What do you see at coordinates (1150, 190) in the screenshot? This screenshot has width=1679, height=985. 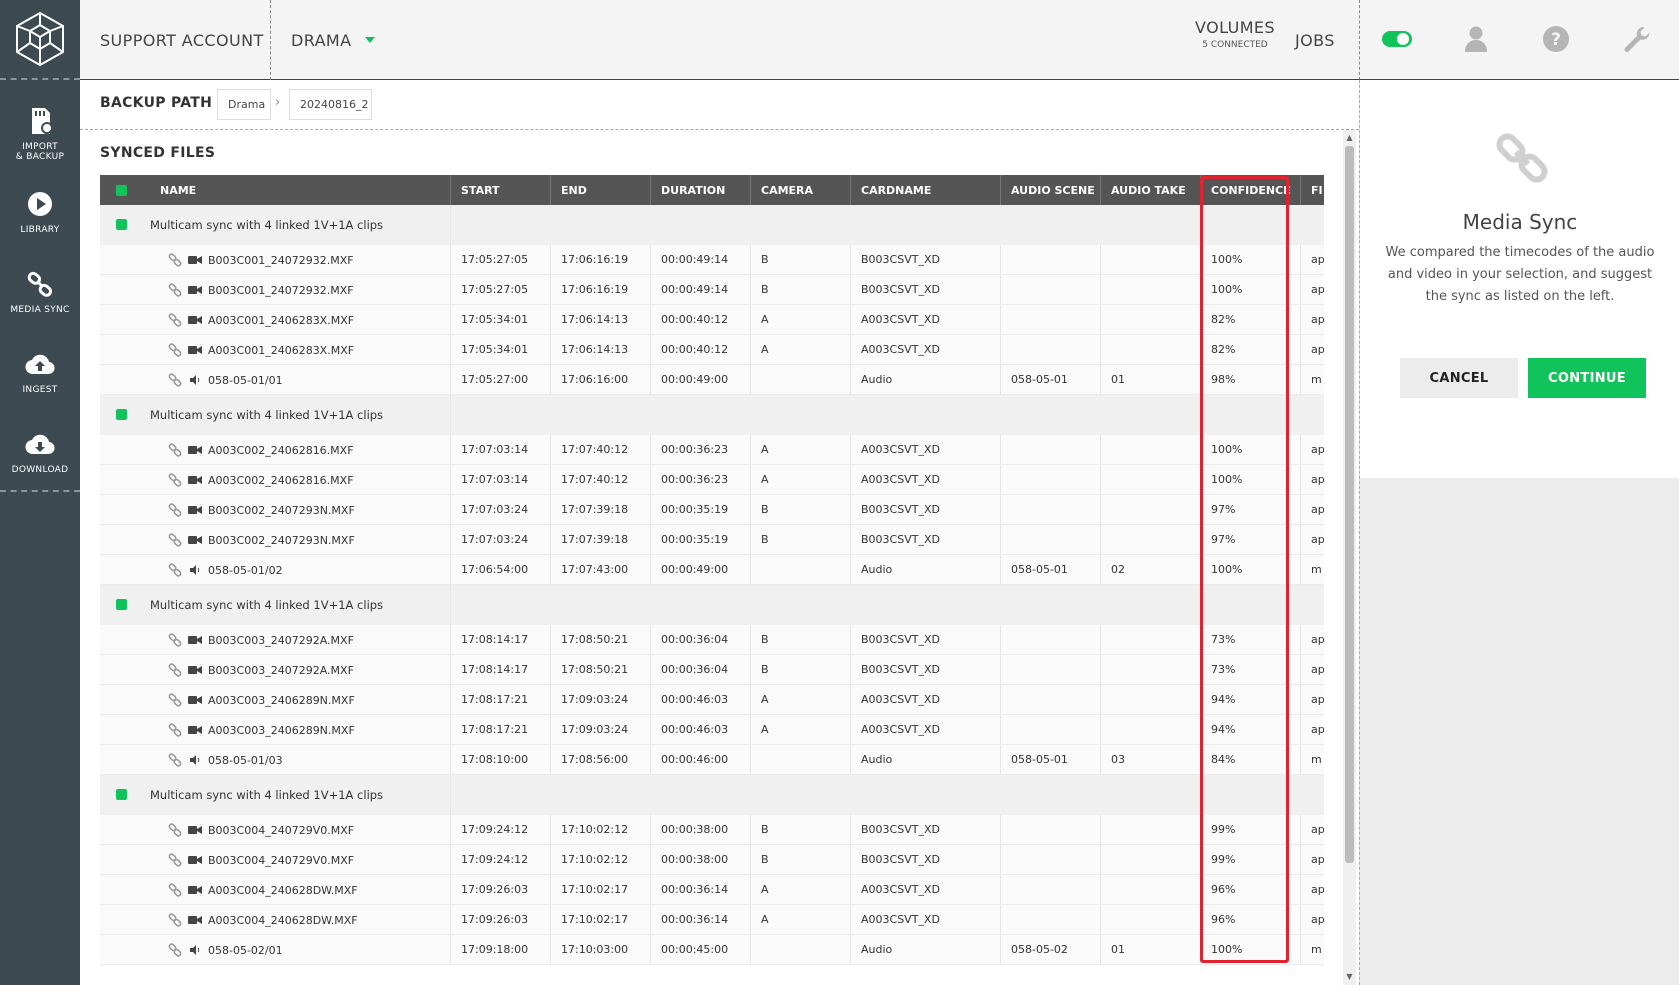 I see `column-header-audio-take: AUDIO TAKE` at bounding box center [1150, 190].